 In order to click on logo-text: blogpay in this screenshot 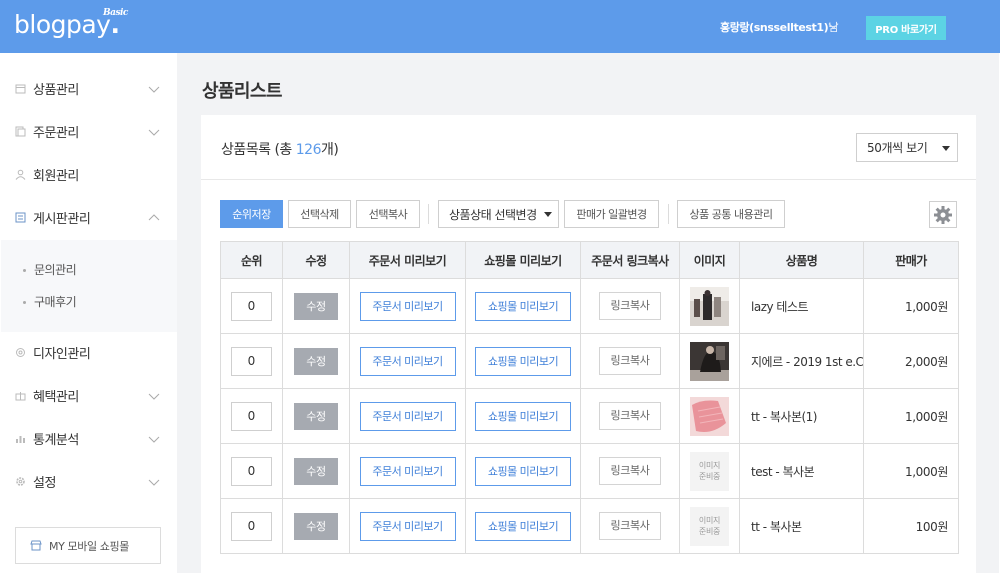, I will do `click(62, 24)`.